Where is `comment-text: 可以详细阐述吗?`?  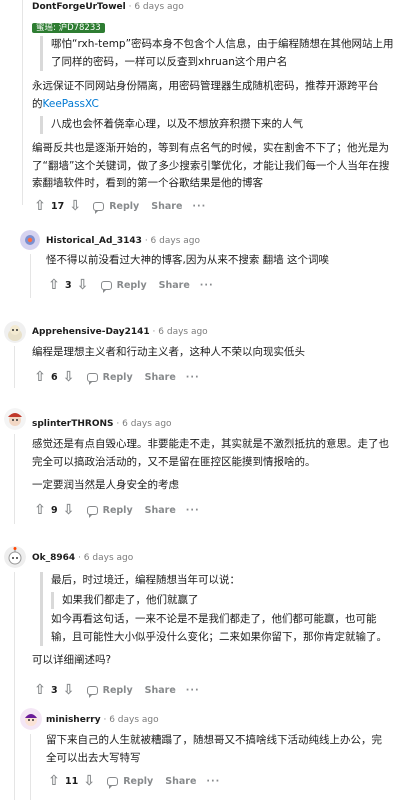 comment-text: 可以详细阐述吗? is located at coordinates (72, 660).